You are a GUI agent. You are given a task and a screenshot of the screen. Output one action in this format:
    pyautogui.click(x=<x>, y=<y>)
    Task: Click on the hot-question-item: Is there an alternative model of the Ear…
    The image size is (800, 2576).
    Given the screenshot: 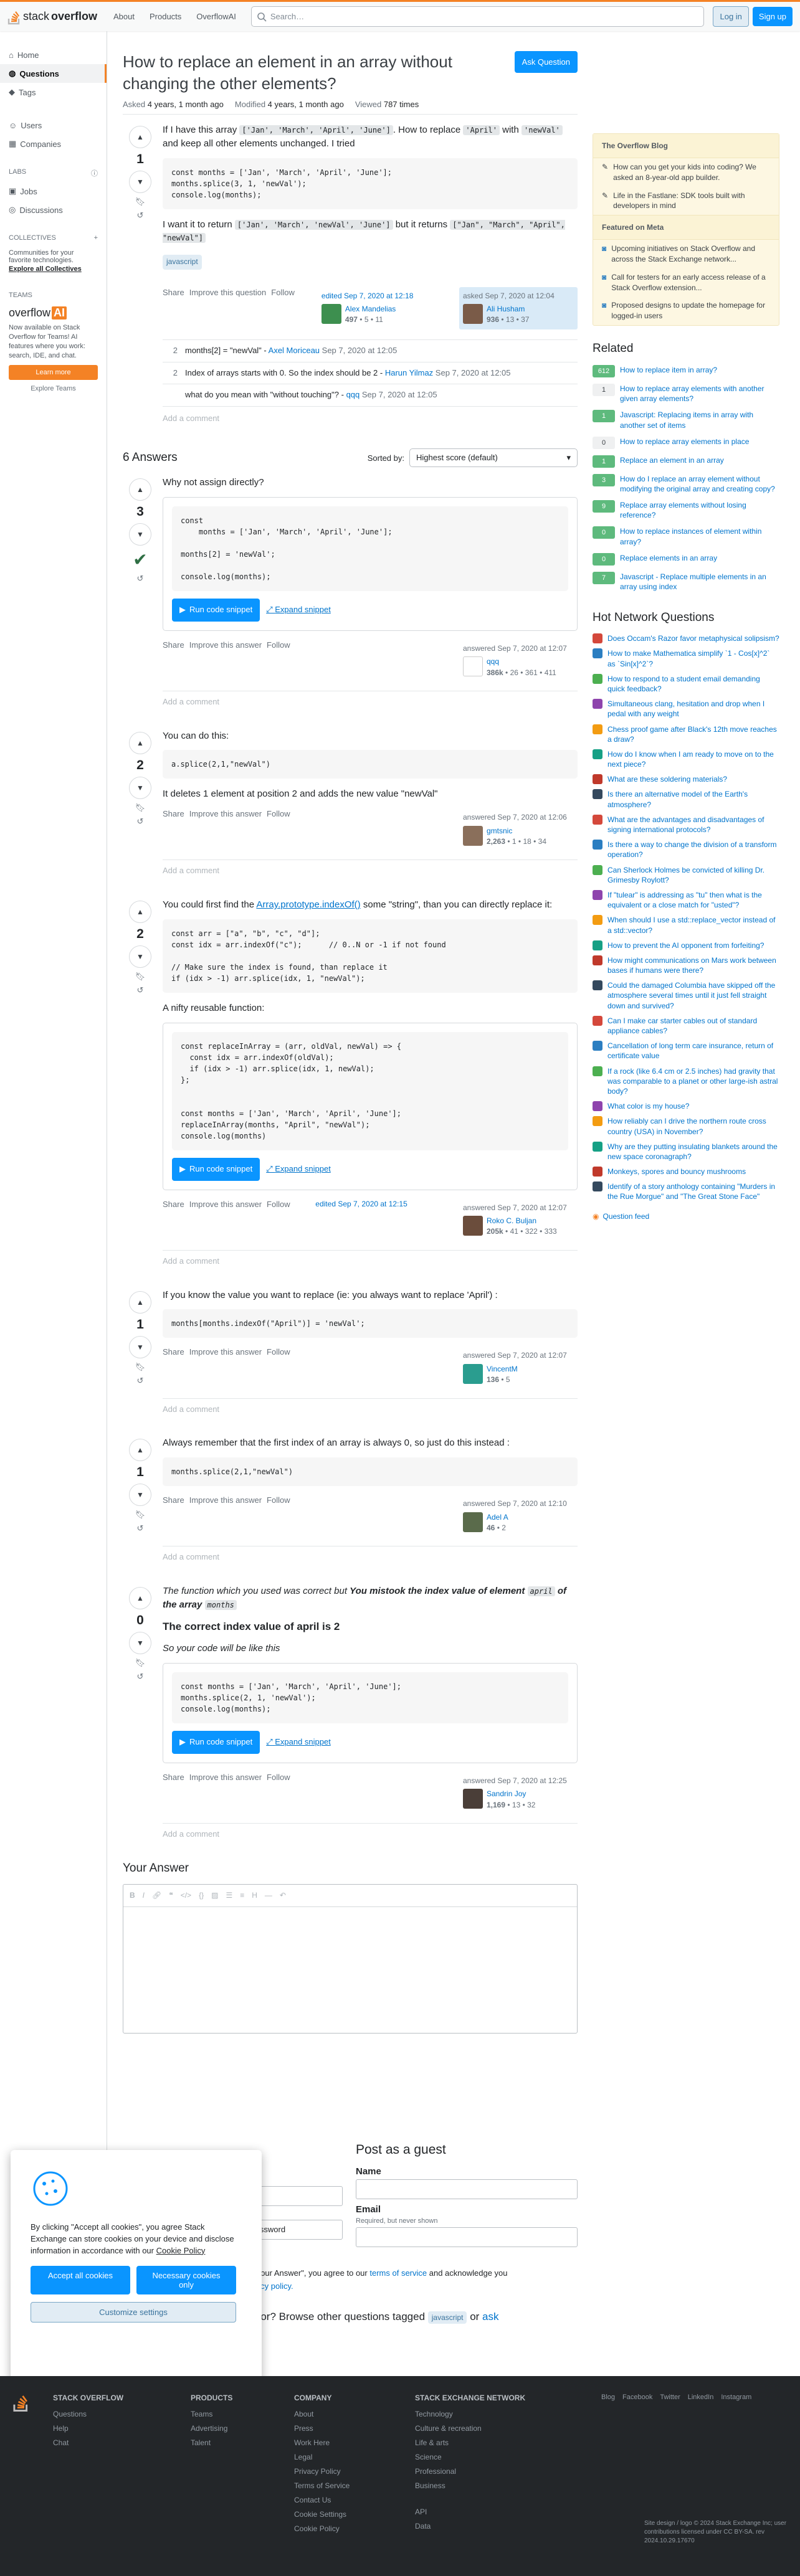 What is the action you would take?
    pyautogui.click(x=686, y=800)
    